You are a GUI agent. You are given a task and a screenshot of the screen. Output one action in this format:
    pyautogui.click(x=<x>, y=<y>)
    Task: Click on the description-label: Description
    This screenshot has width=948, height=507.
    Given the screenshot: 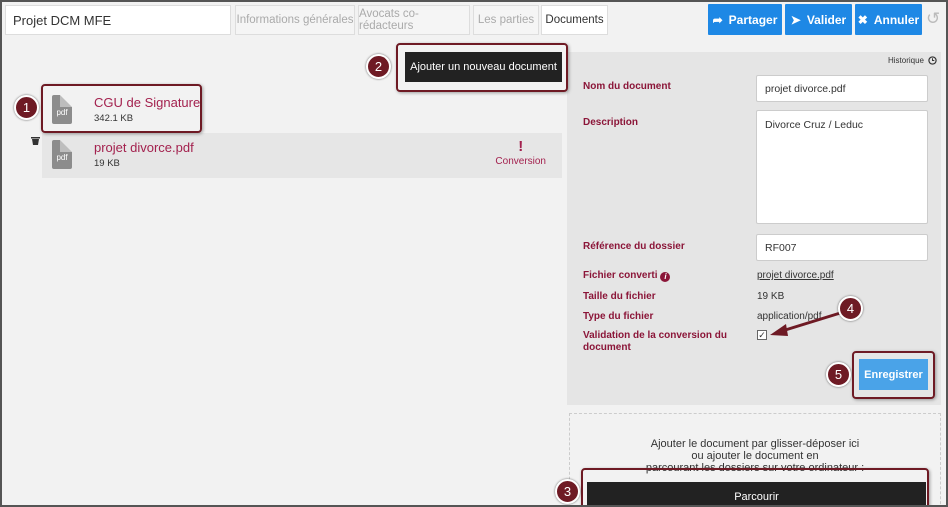 What is the action you would take?
    pyautogui.click(x=611, y=122)
    